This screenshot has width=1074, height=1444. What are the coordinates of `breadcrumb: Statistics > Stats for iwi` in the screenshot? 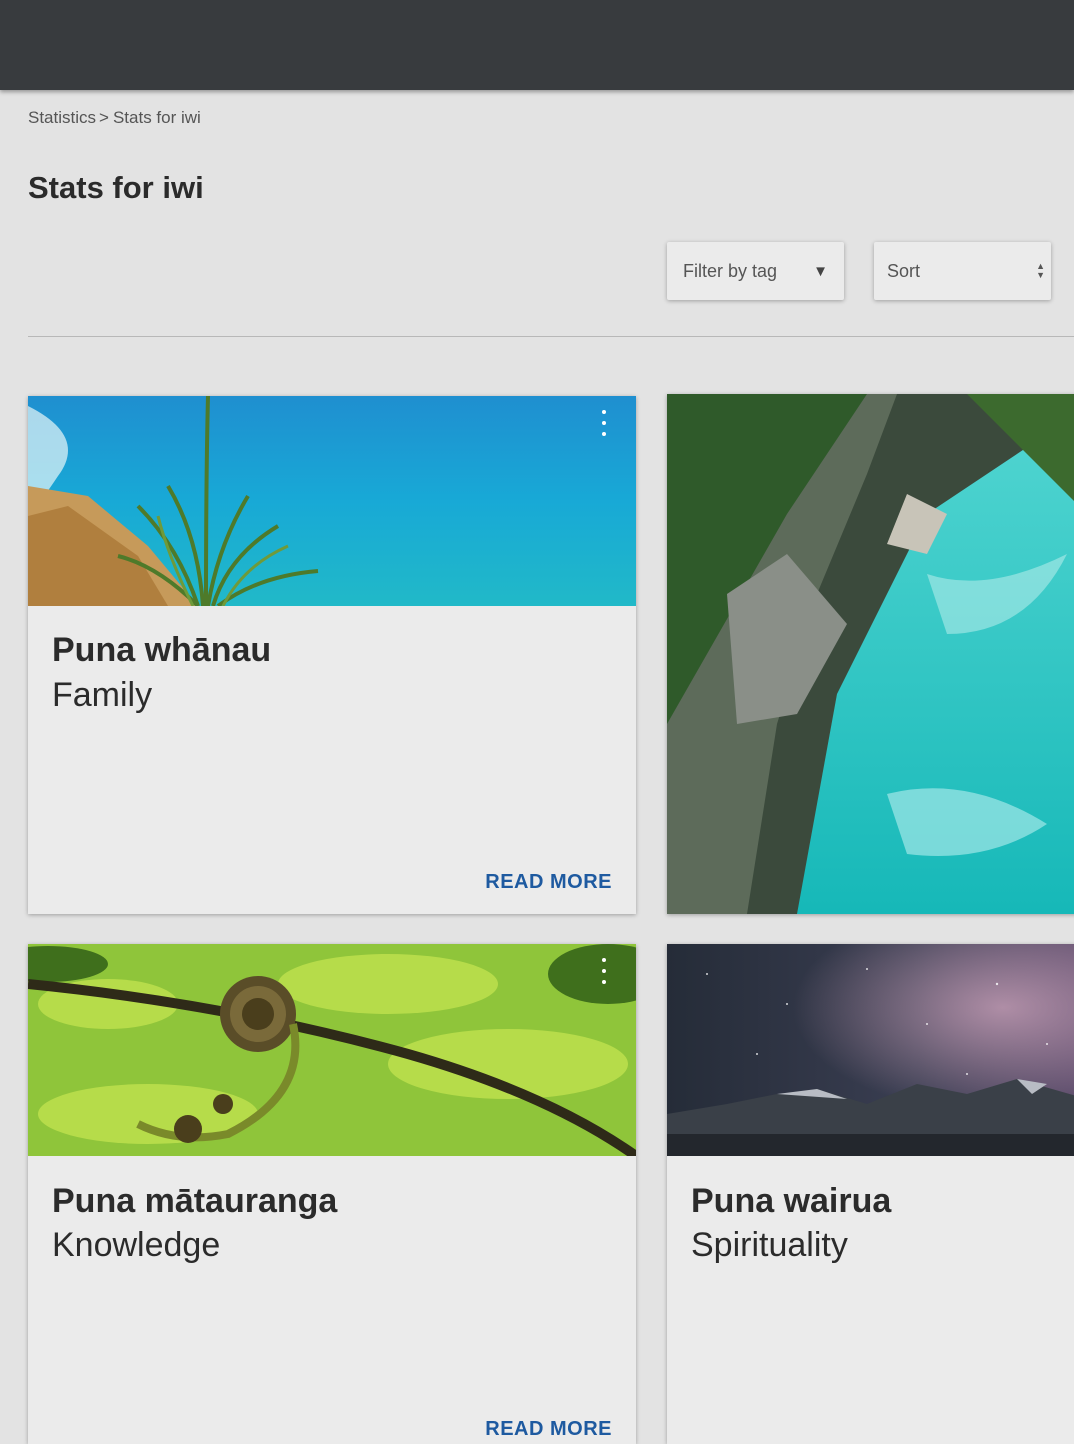 It's located at (114, 118).